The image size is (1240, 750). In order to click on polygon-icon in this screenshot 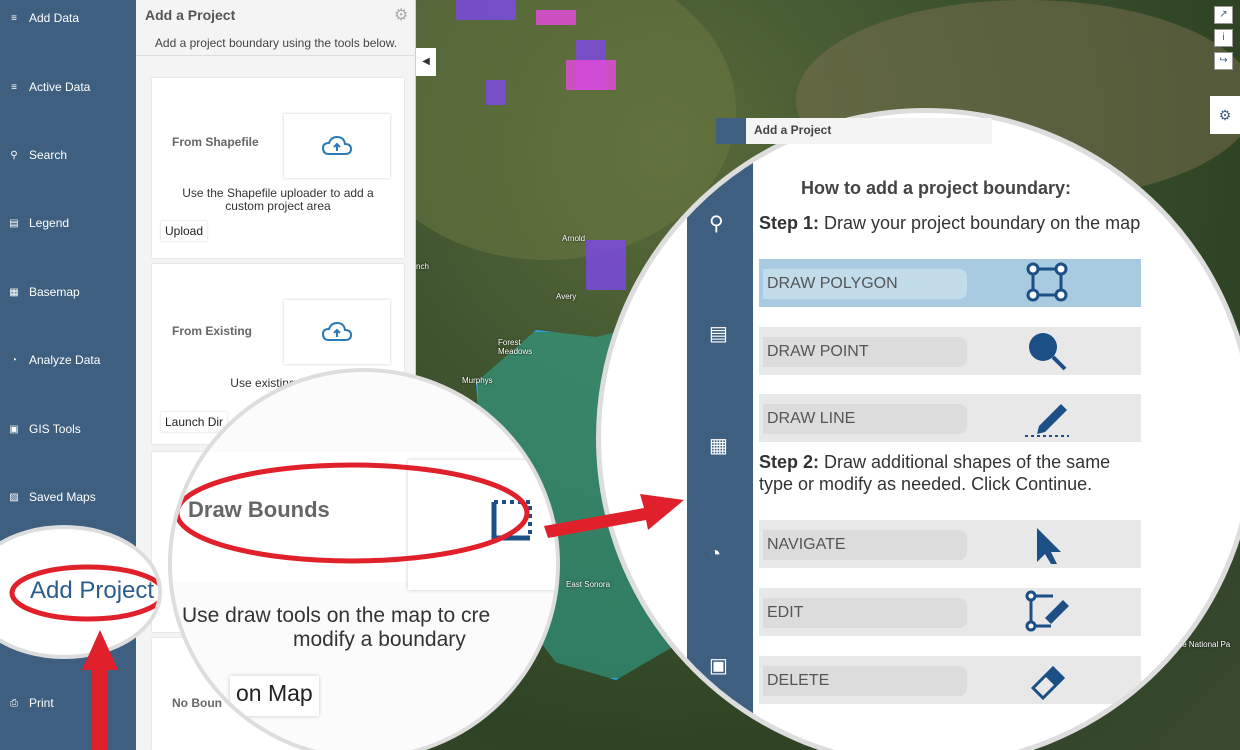, I will do `click(1047, 282)`.